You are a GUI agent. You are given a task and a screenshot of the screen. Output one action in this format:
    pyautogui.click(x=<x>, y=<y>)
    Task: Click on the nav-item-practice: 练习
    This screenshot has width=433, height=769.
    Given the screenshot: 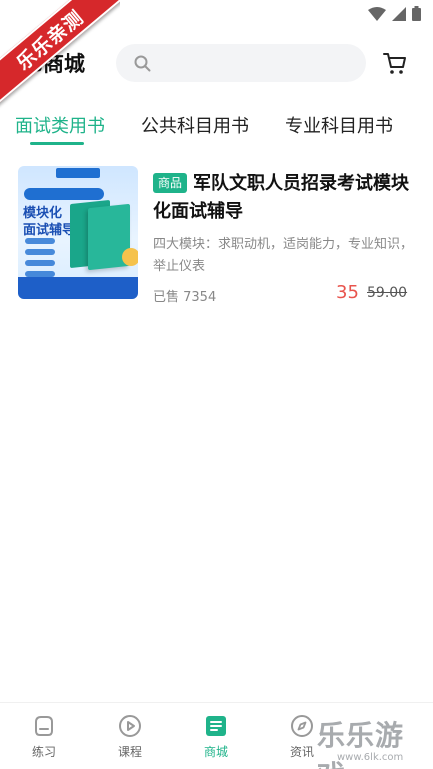 What is the action you would take?
    pyautogui.click(x=44, y=736)
    